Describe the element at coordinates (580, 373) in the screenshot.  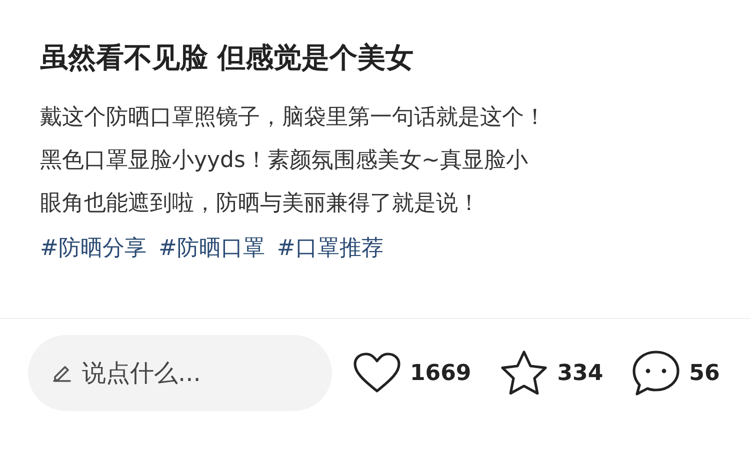
I see `action-count: 334` at that location.